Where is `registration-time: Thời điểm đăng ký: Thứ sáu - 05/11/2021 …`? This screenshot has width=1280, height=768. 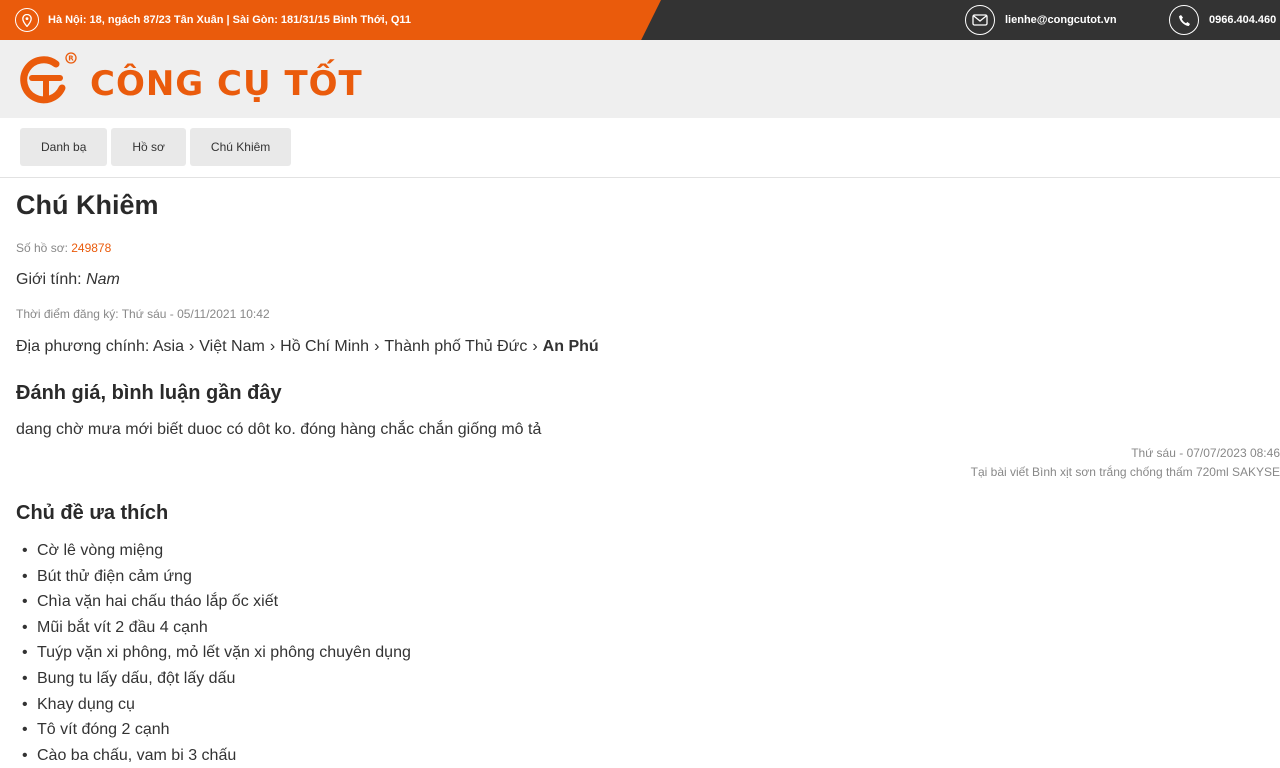
registration-time: Thời điểm đăng ký: Thứ sáu - 05/11/2021 … is located at coordinates (143, 314).